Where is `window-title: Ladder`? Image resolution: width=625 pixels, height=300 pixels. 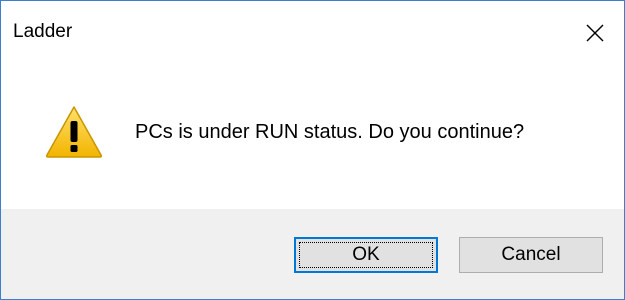 window-title: Ladder is located at coordinates (43, 31).